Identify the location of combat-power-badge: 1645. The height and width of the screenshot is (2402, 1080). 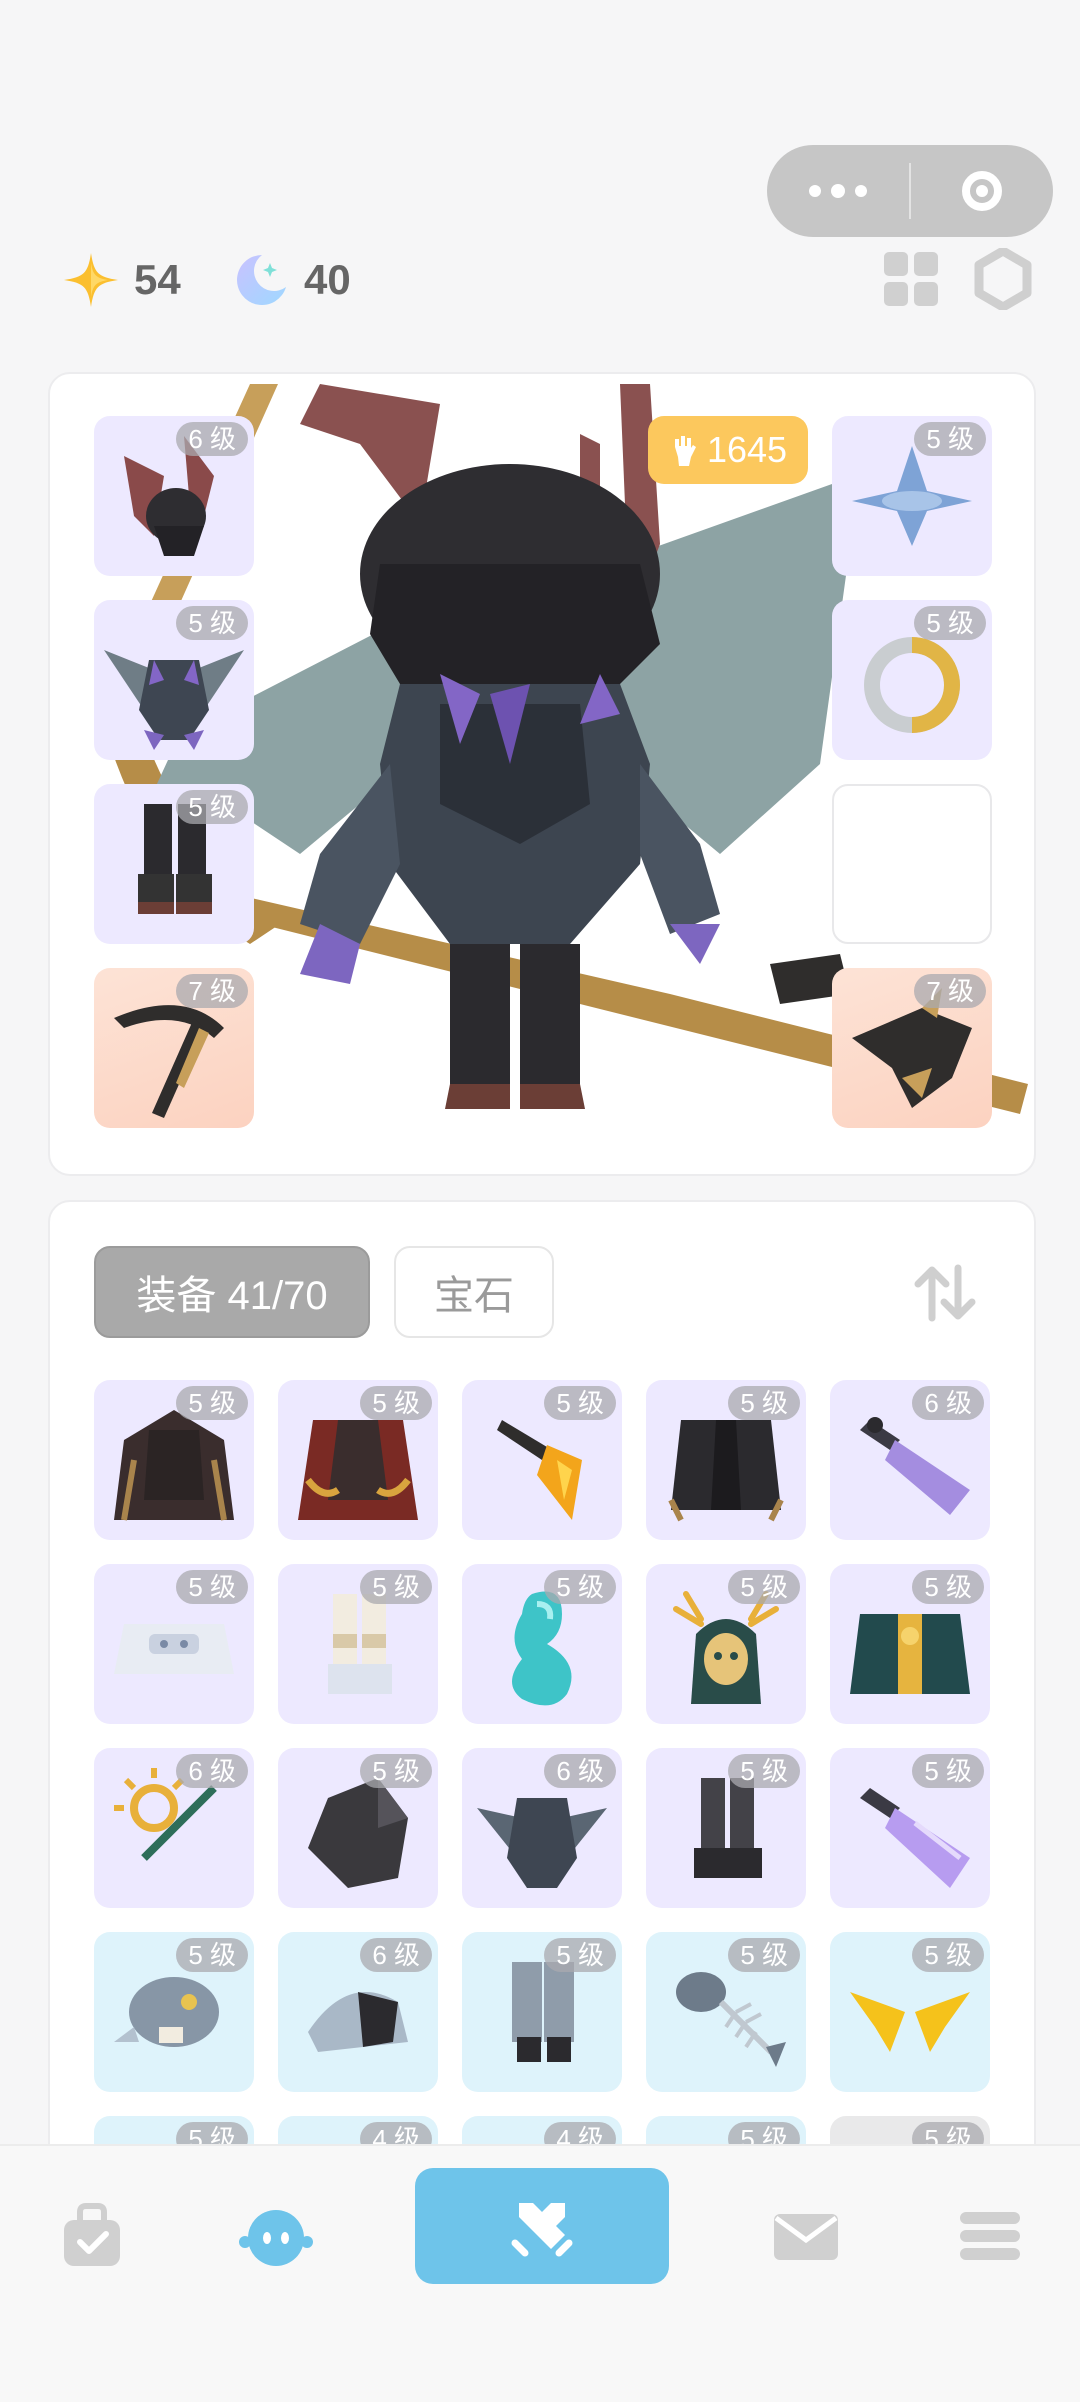
(728, 450).